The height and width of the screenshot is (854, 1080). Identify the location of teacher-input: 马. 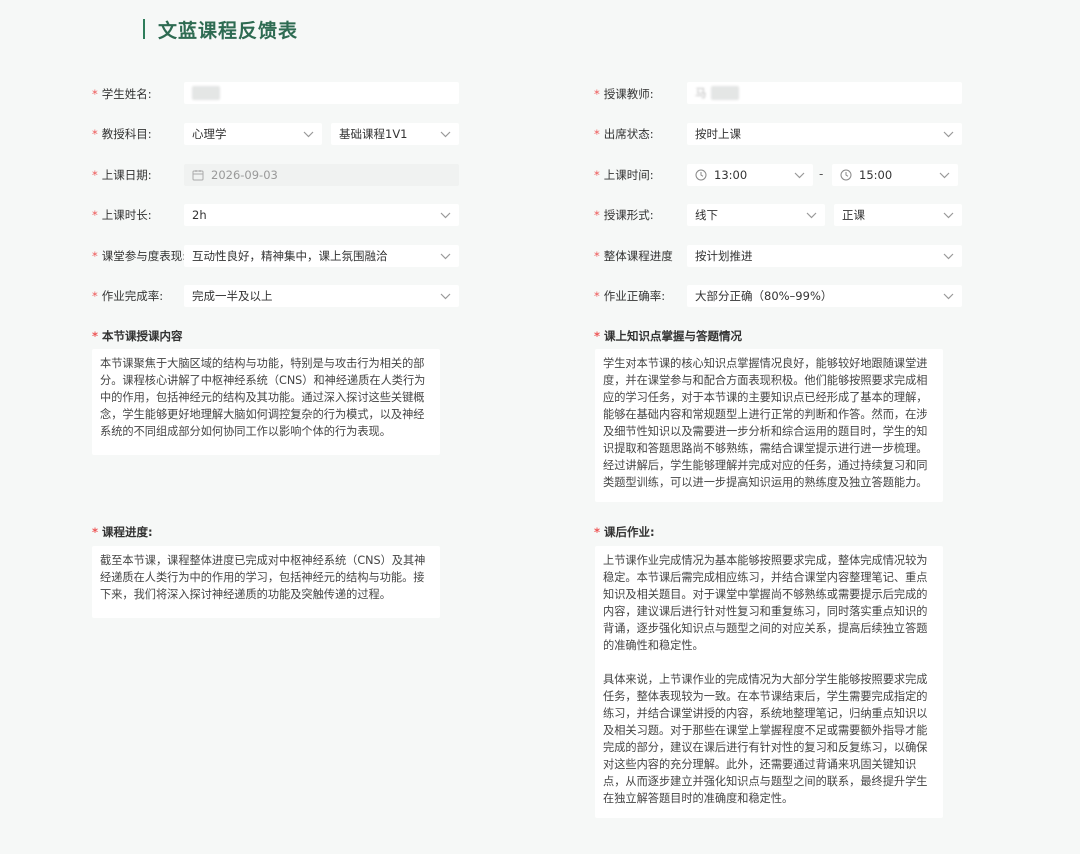
(824, 93).